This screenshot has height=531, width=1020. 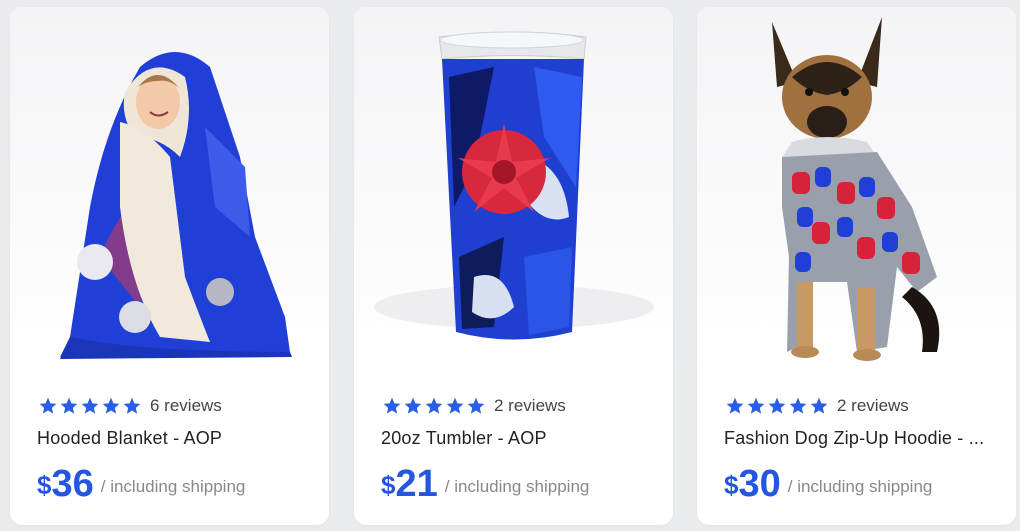 What do you see at coordinates (186, 406) in the screenshot?
I see `reviews-count: 6 reviews` at bounding box center [186, 406].